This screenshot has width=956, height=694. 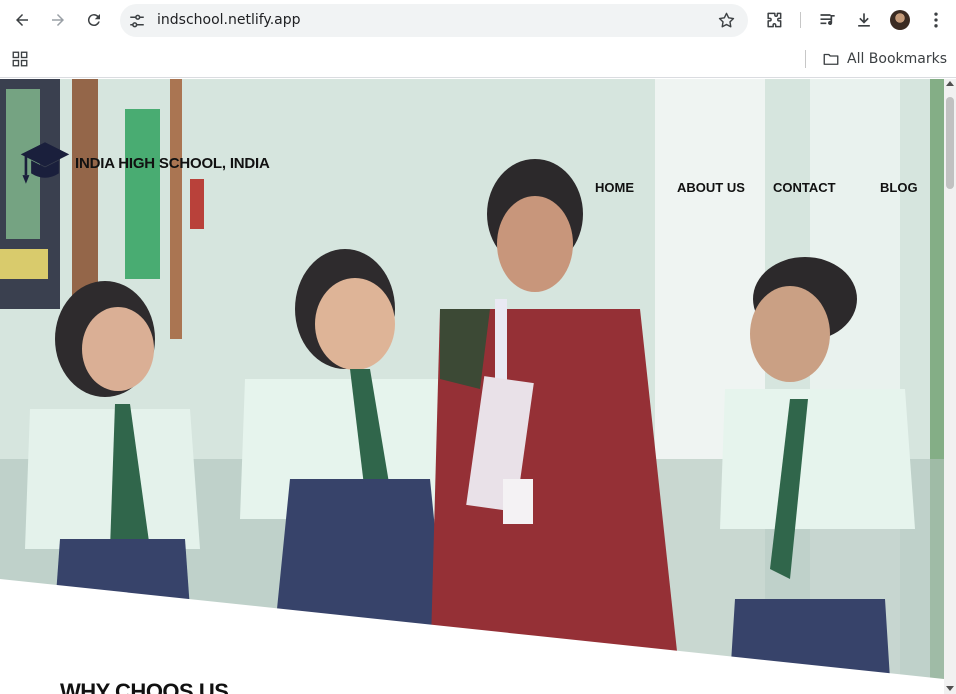 I want to click on reload-button, so click(x=94, y=20).